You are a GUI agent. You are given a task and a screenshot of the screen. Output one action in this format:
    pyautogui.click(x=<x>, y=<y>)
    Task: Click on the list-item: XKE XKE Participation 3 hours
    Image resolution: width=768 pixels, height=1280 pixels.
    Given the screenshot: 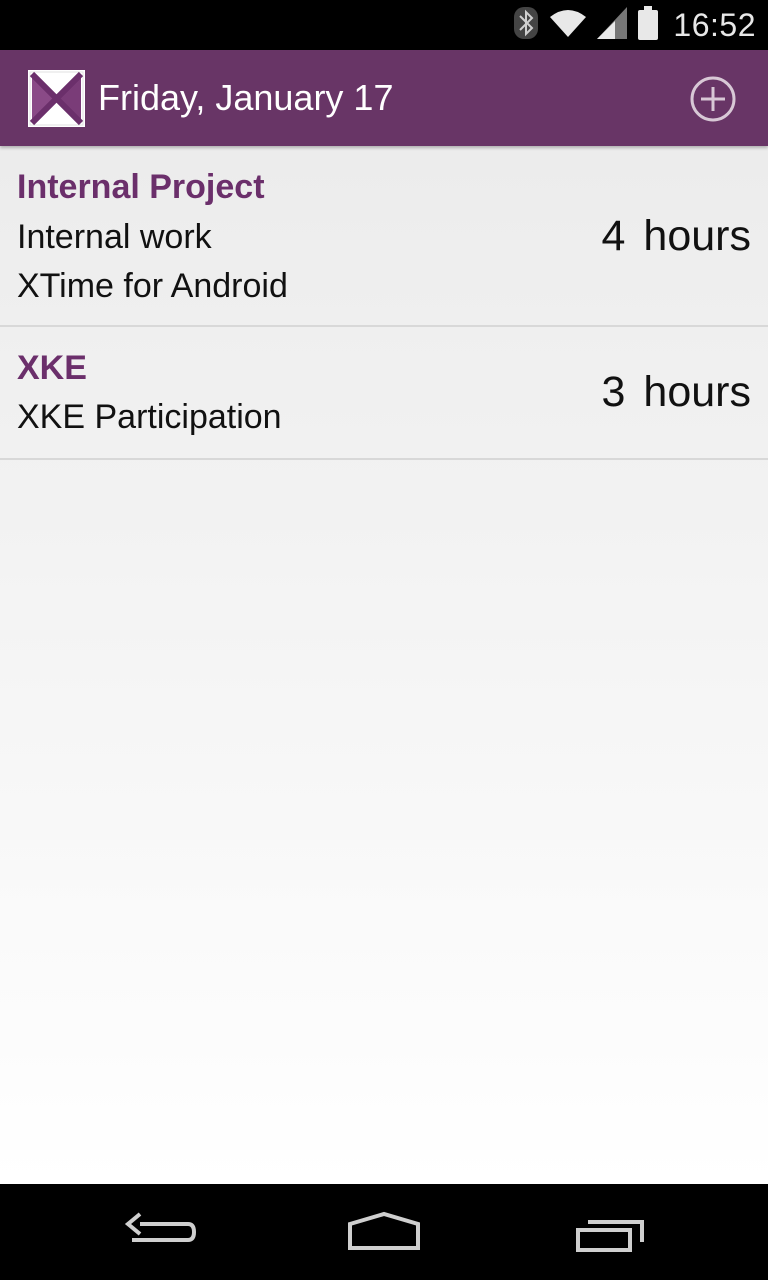 What is the action you would take?
    pyautogui.click(x=384, y=393)
    